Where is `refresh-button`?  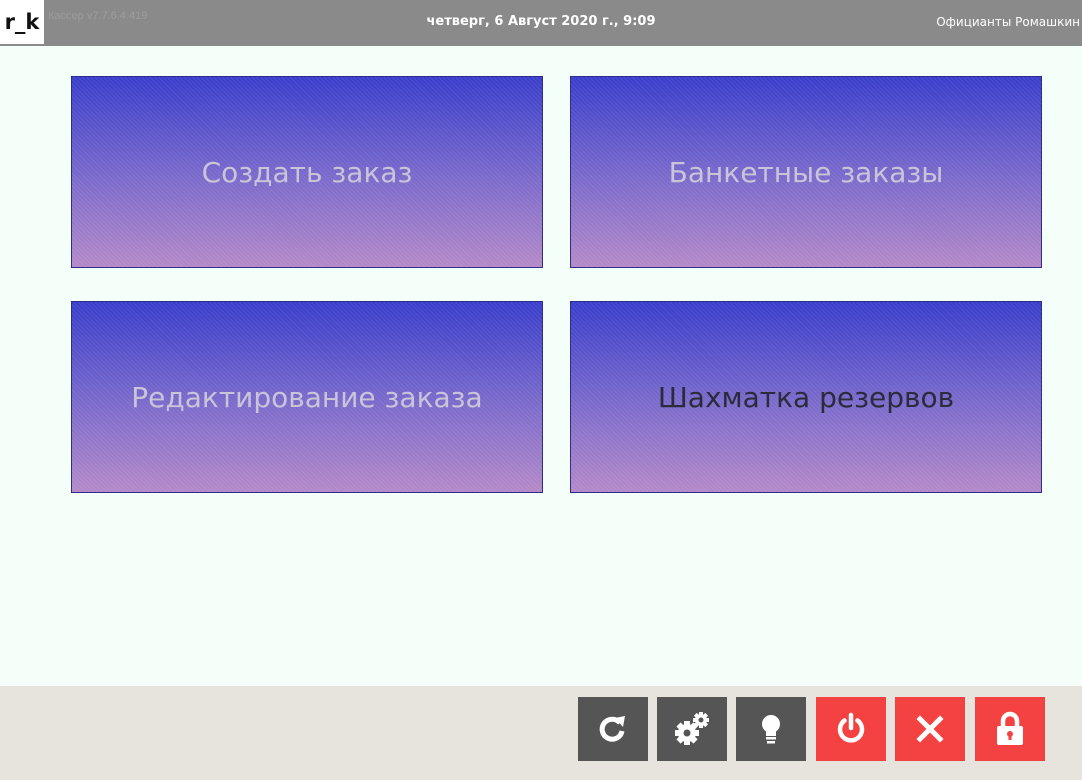 refresh-button is located at coordinates (613, 729).